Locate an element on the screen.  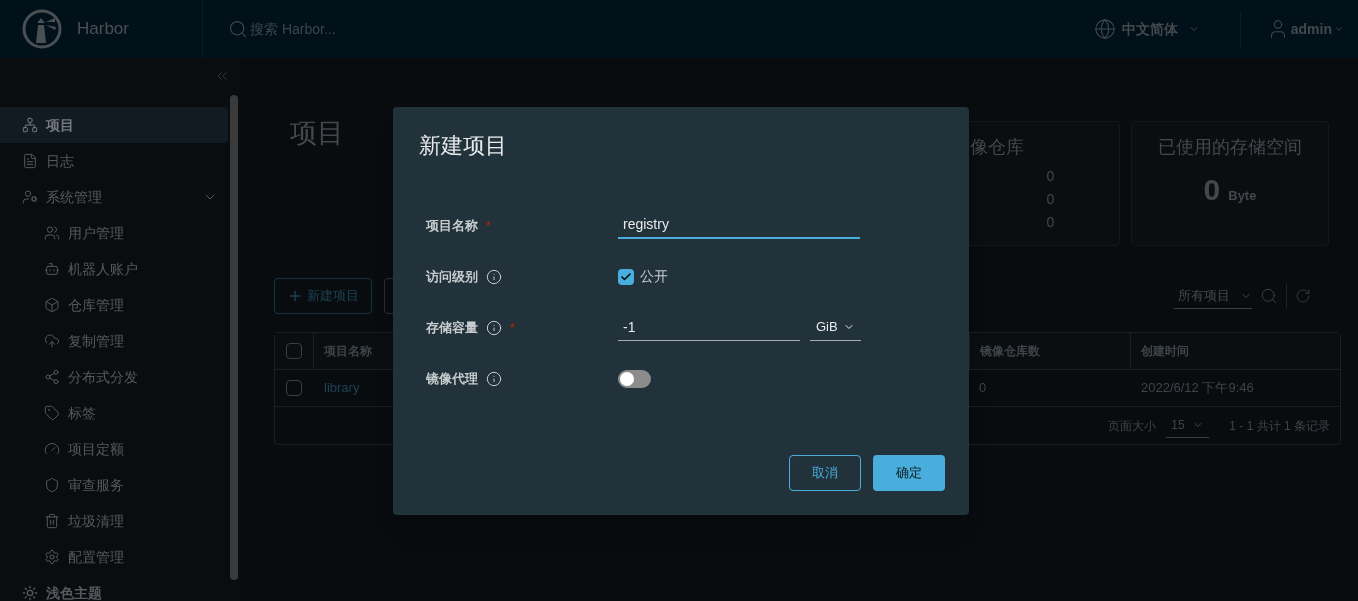
unit-select: GiB is located at coordinates (835, 327).